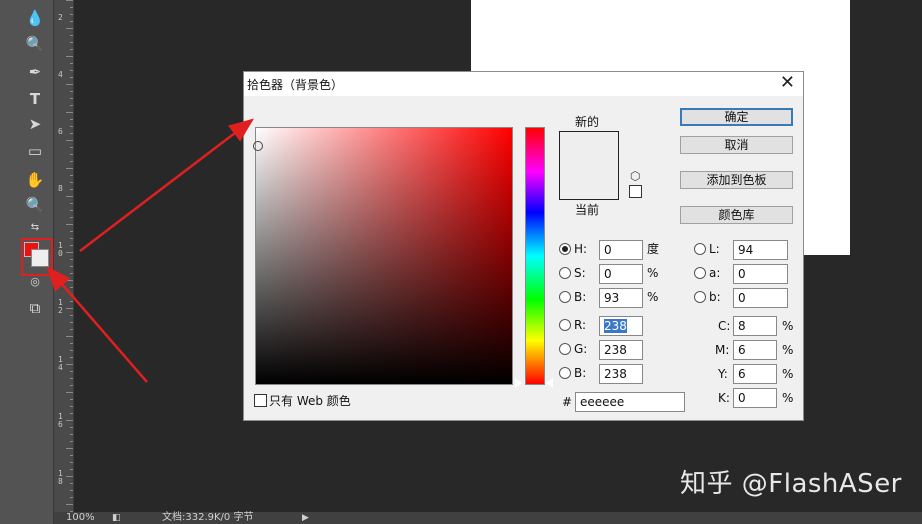 The width and height of the screenshot is (922, 524). What do you see at coordinates (97, 324) in the screenshot?
I see `arrow-to-swatch` at bounding box center [97, 324].